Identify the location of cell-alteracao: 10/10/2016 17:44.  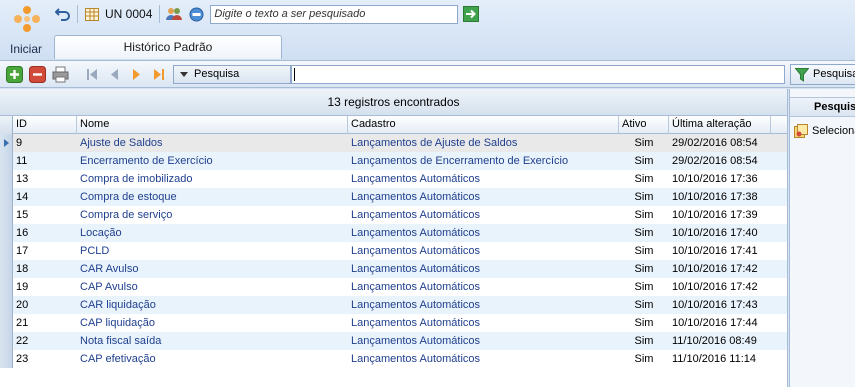
(715, 323).